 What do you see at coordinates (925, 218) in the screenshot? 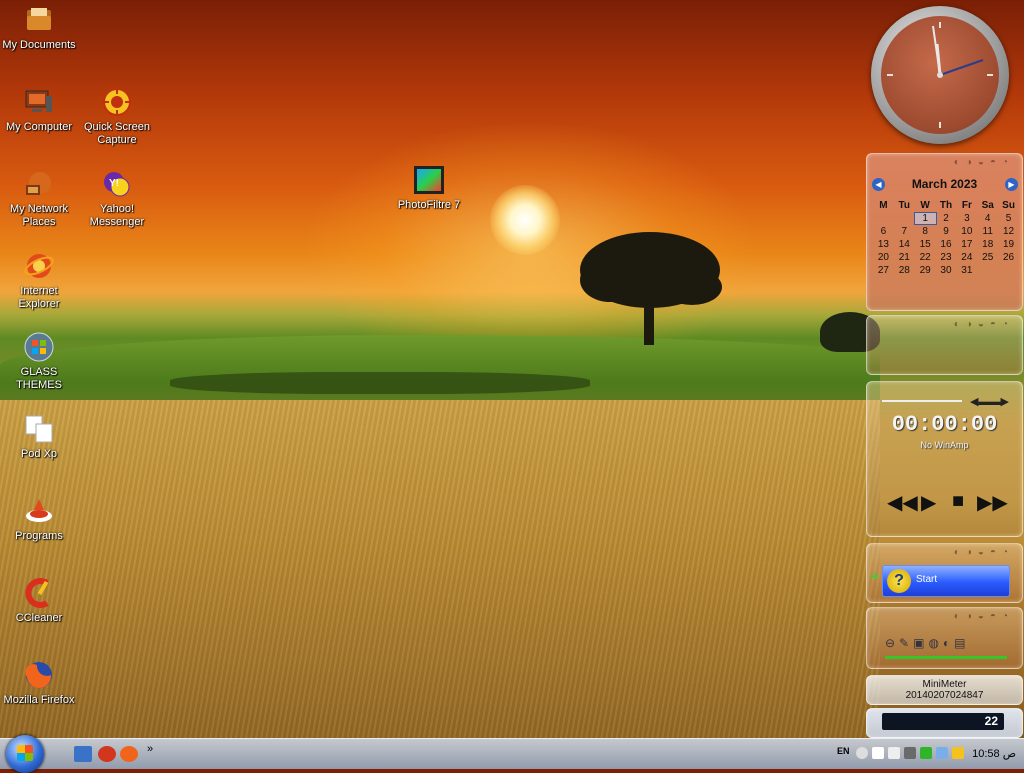
I see `calendar-day: 1` at bounding box center [925, 218].